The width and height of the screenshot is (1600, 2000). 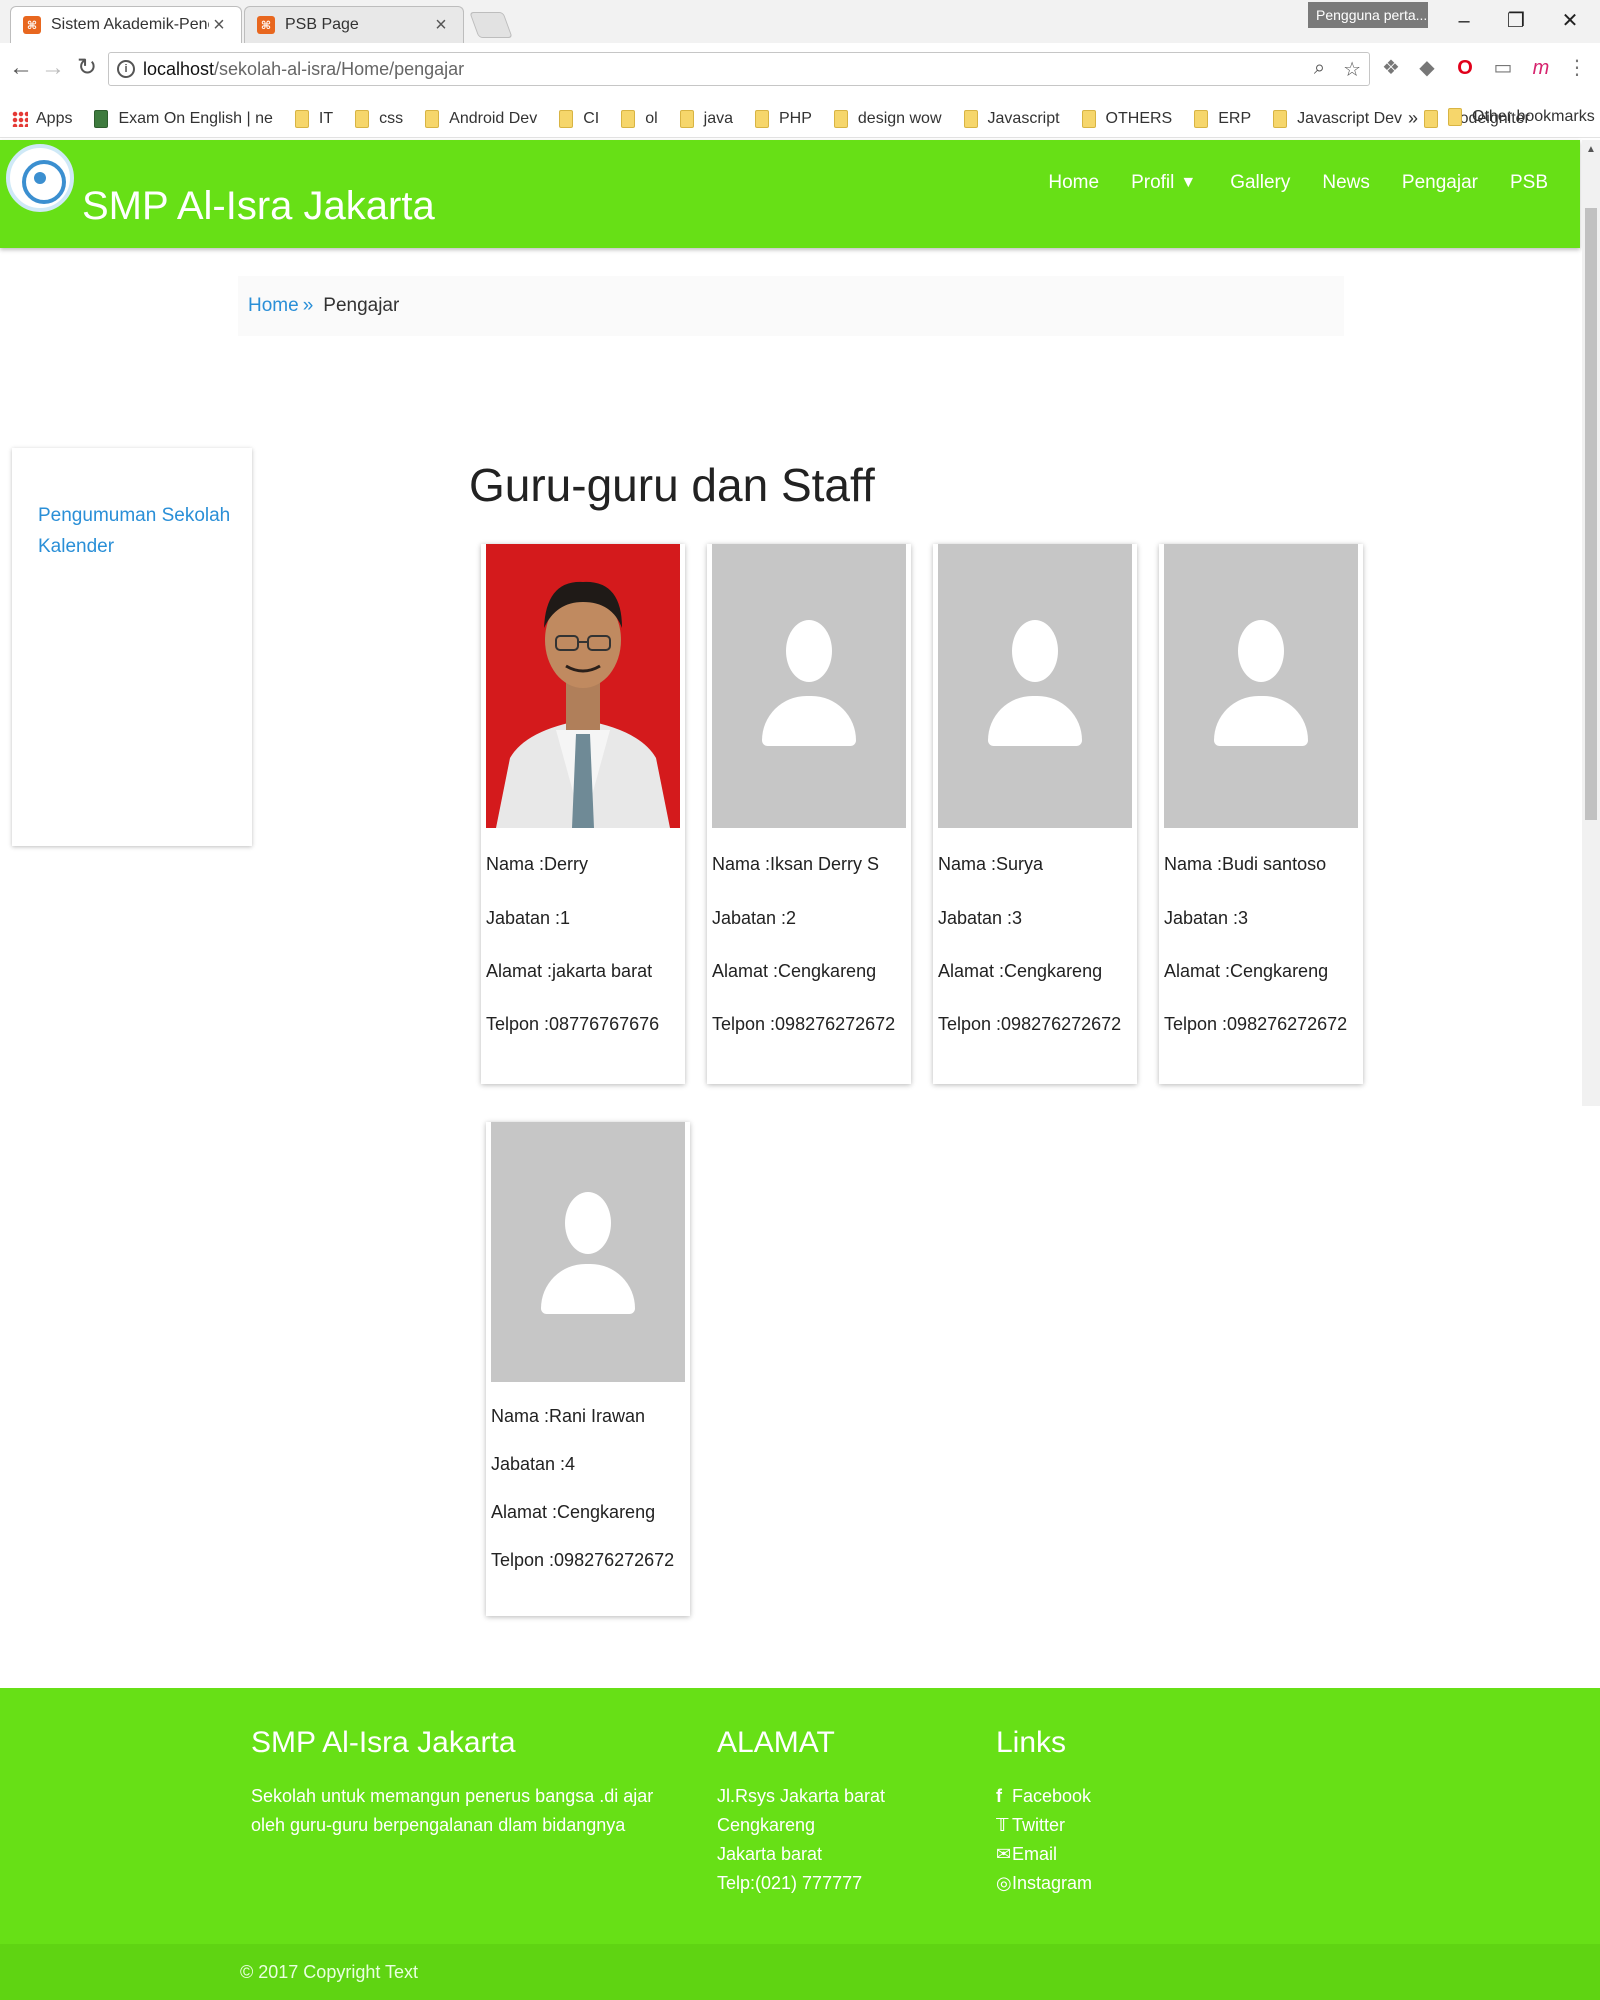 What do you see at coordinates (1346, 183) in the screenshot?
I see `nav-news: News` at bounding box center [1346, 183].